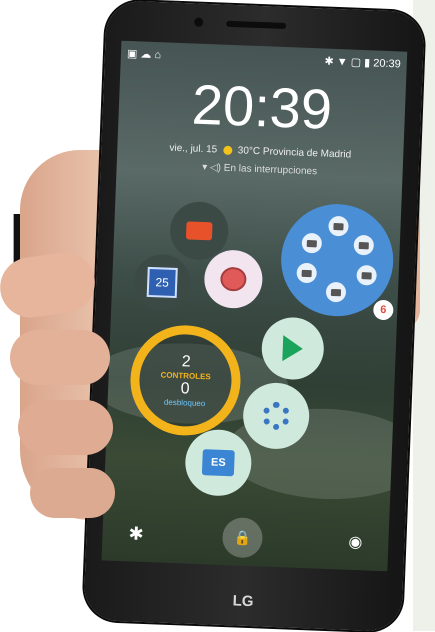 Image resolution: width=435 pixels, height=632 pixels. I want to click on chevron-down-icon: ▾ ◁), so click(211, 167).